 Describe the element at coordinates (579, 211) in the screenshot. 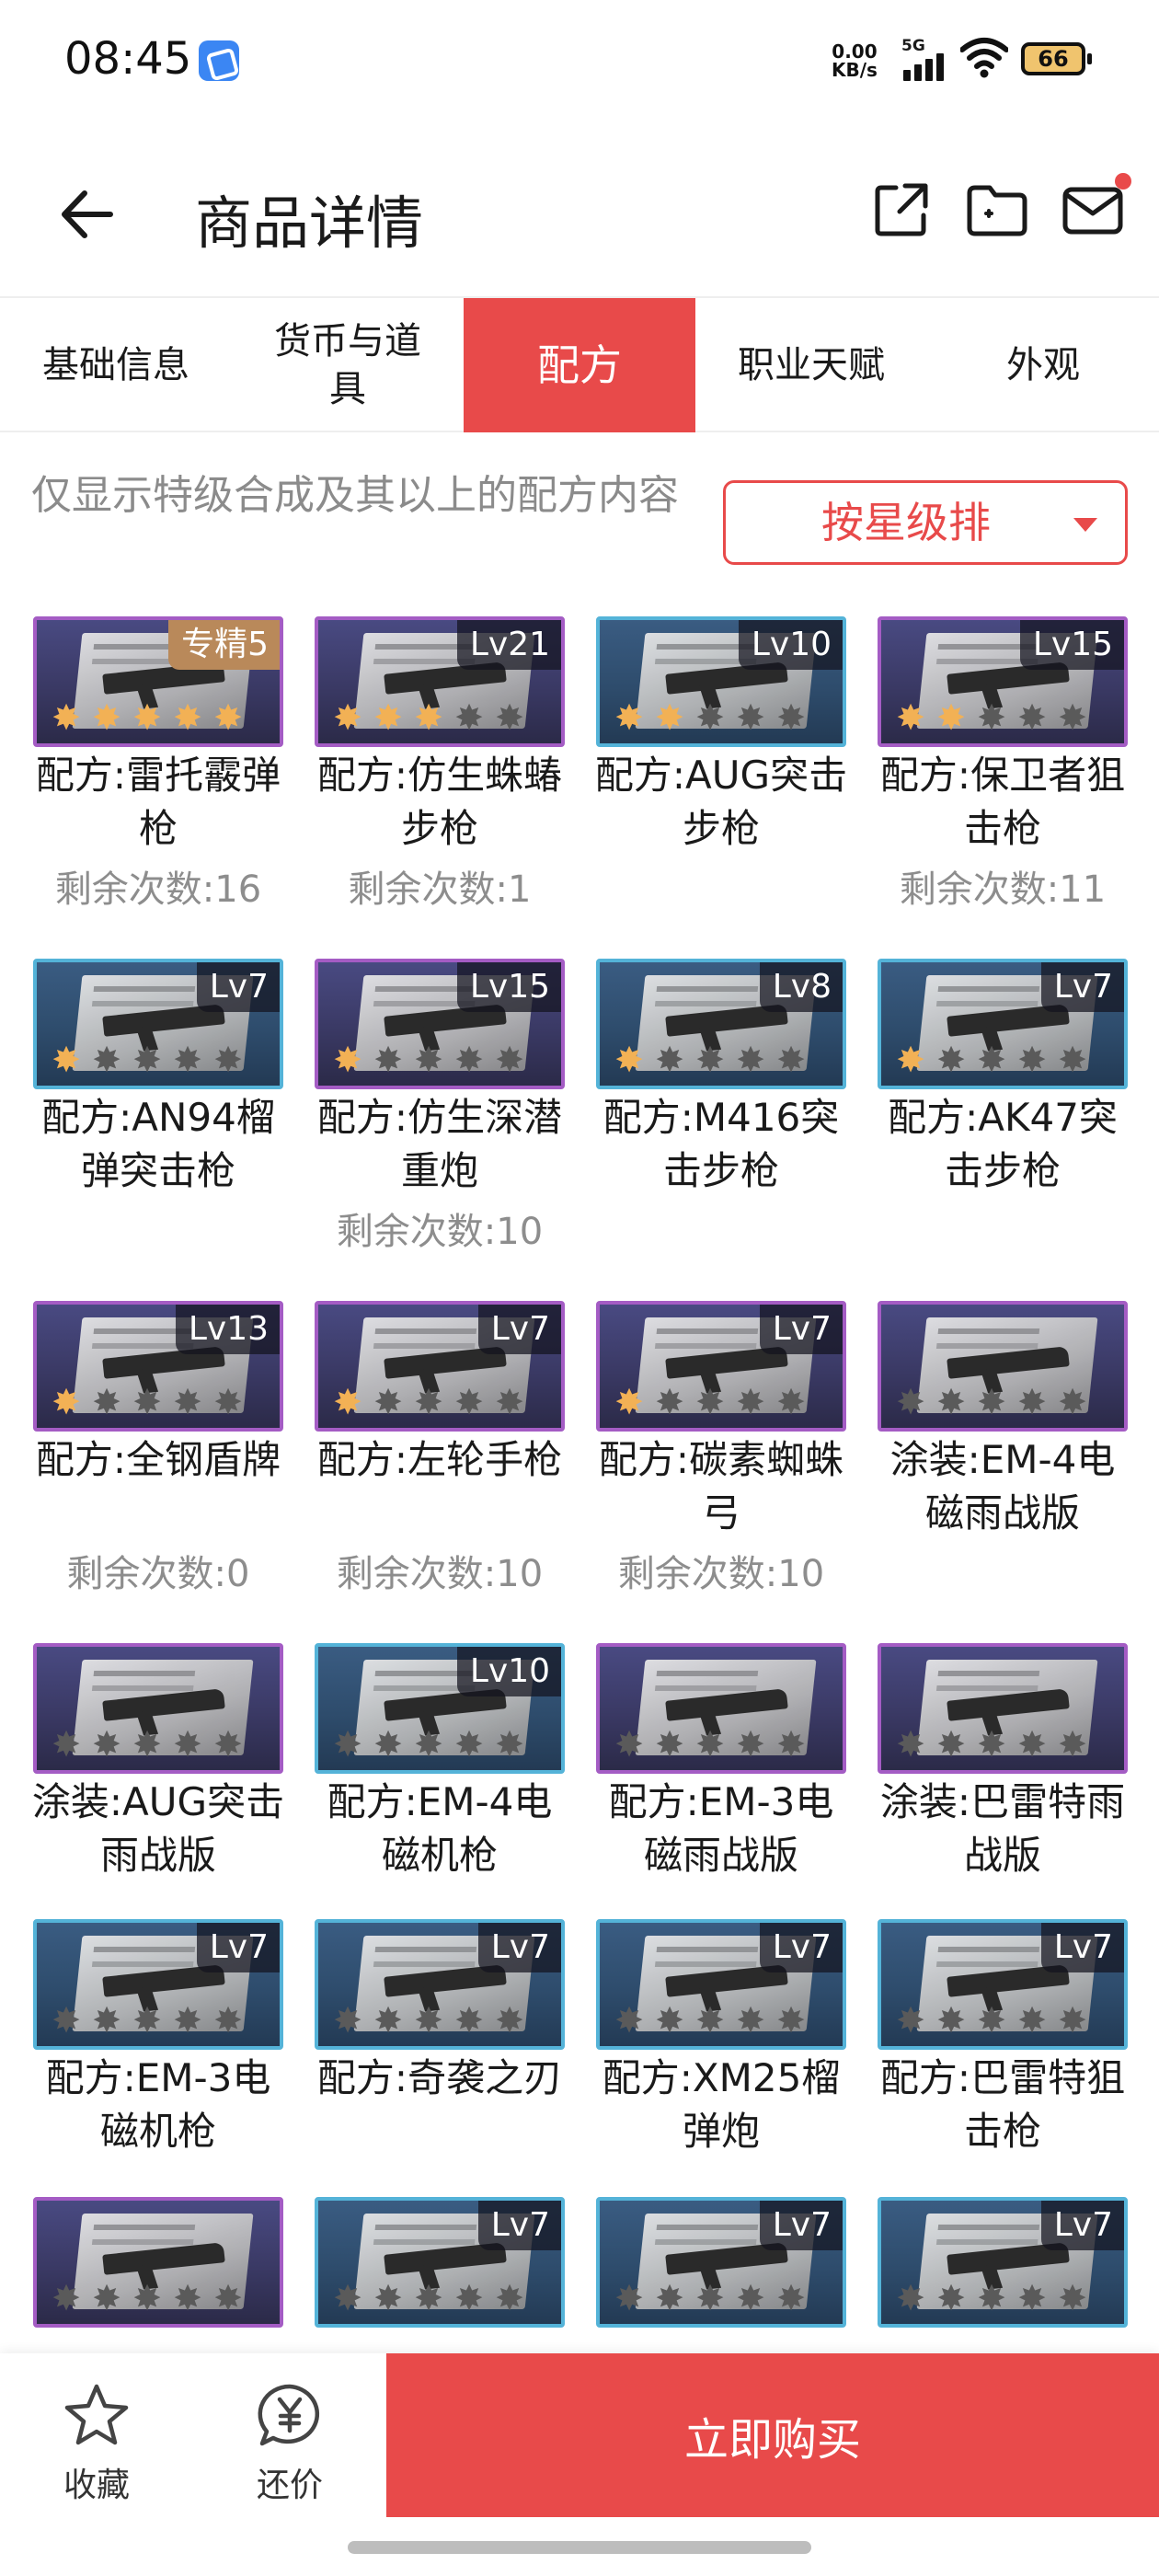

I see `header: 商品详情` at that location.